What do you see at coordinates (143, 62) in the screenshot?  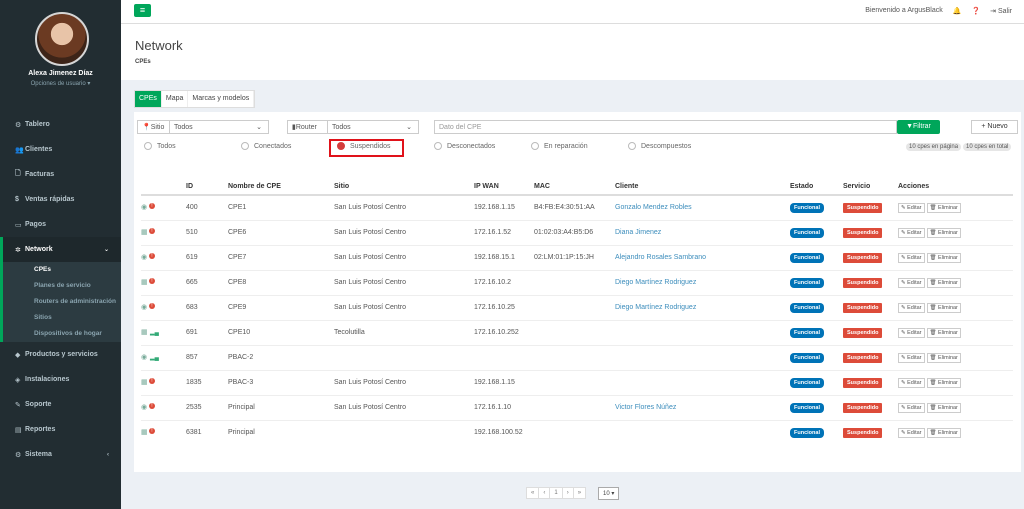 I see `breadcrumb: CPEs` at bounding box center [143, 62].